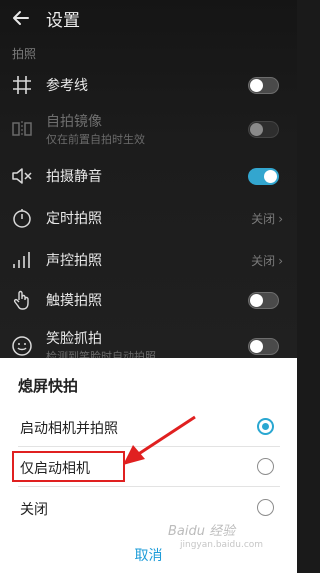 This screenshot has width=320, height=573. I want to click on setting-label: 参考线, so click(67, 86).